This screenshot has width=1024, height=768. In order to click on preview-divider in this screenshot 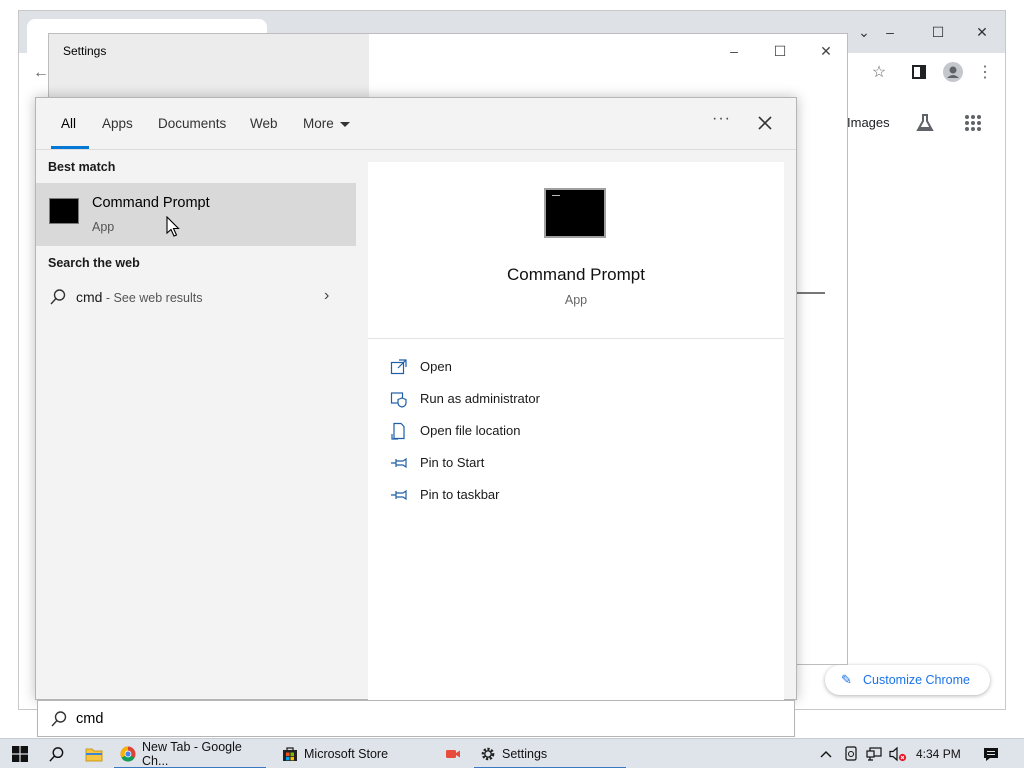, I will do `click(576, 338)`.